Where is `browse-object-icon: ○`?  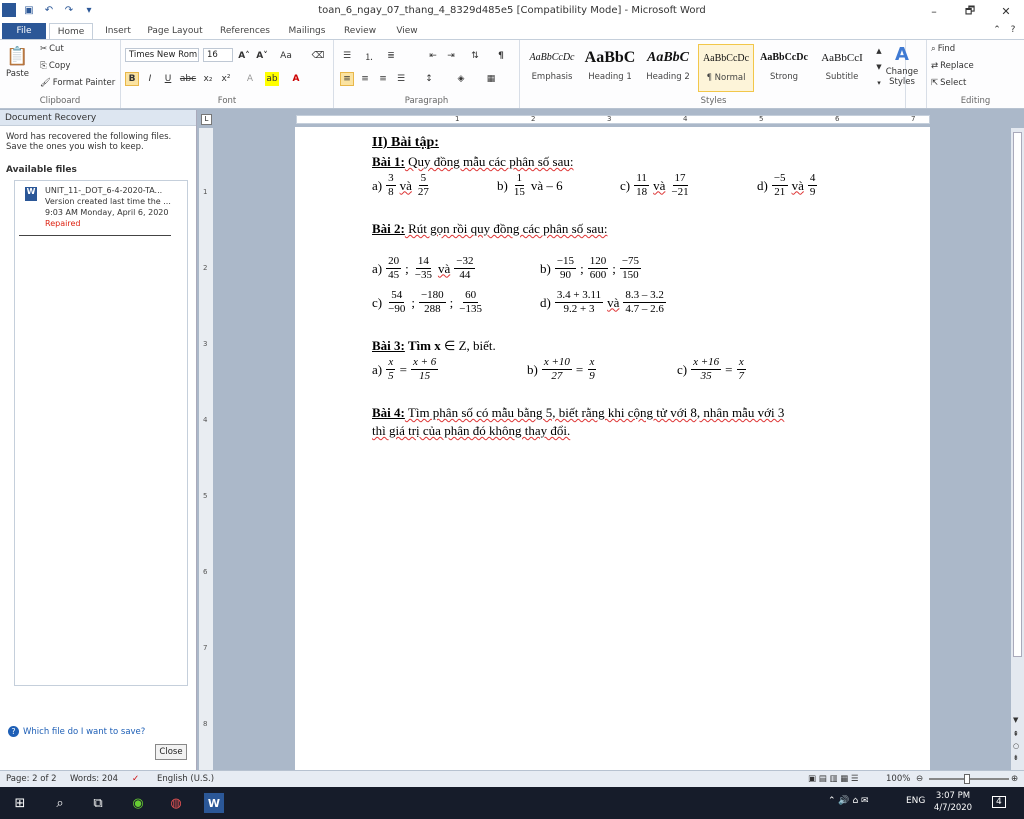
browse-object-icon: ○ is located at coordinates (1016, 746).